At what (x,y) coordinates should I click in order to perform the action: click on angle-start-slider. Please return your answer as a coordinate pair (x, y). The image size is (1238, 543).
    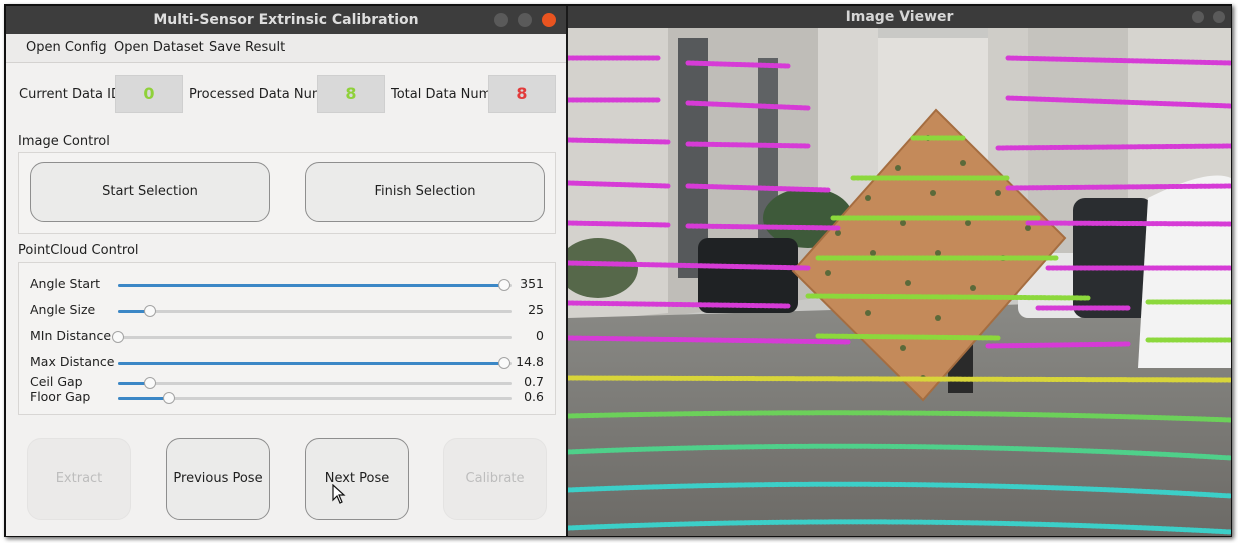
    Looking at the image, I should click on (315, 285).